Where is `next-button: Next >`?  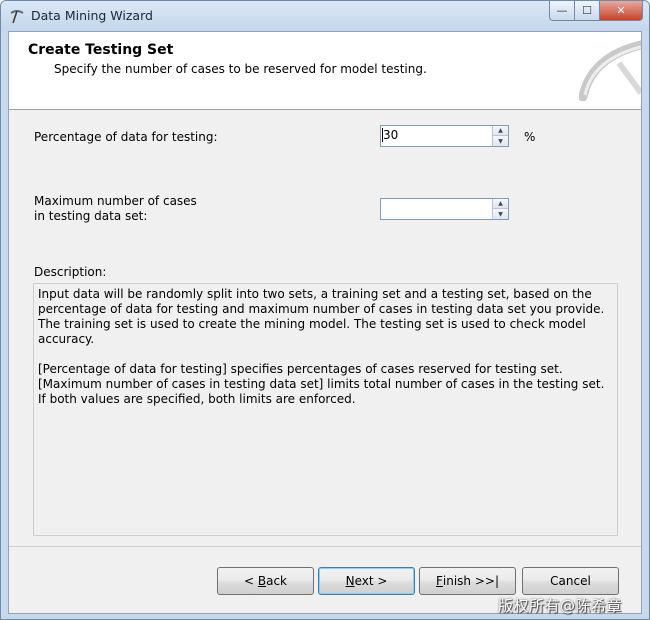 next-button: Next > is located at coordinates (366, 581).